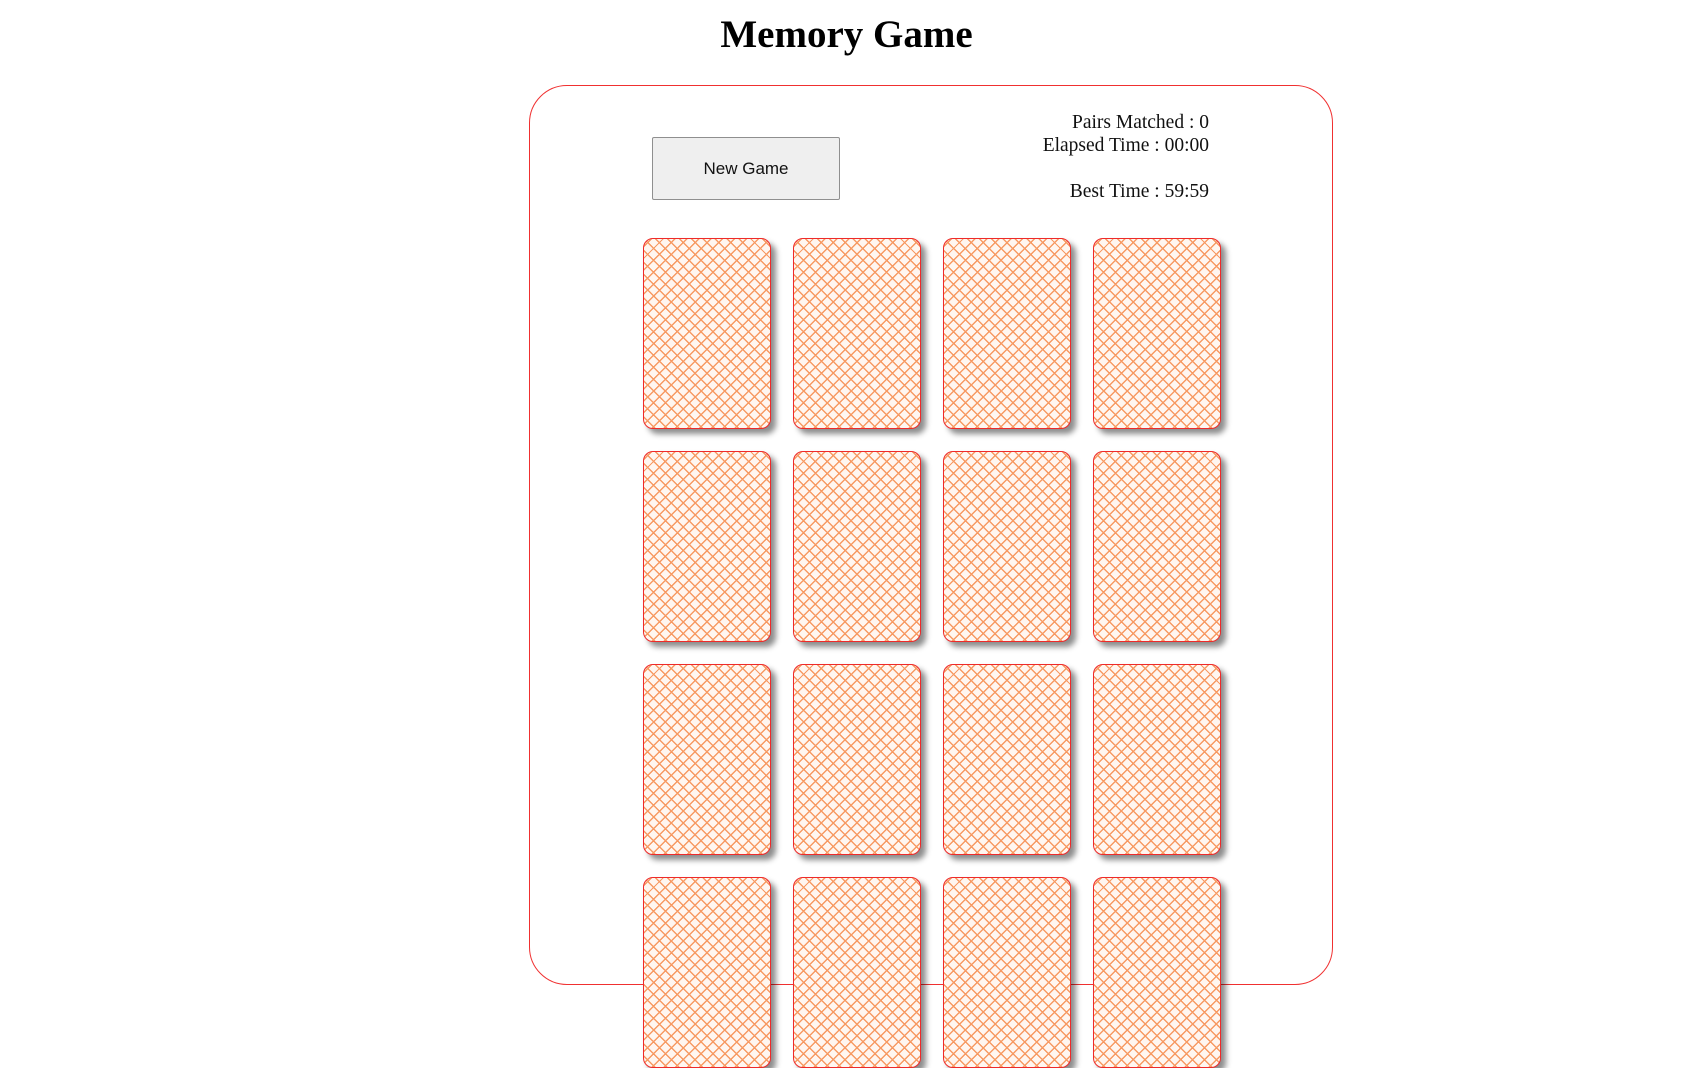 The image size is (1693, 1068). I want to click on elapsed-time-label: Elapsed Time : 00:00, so click(1125, 145).